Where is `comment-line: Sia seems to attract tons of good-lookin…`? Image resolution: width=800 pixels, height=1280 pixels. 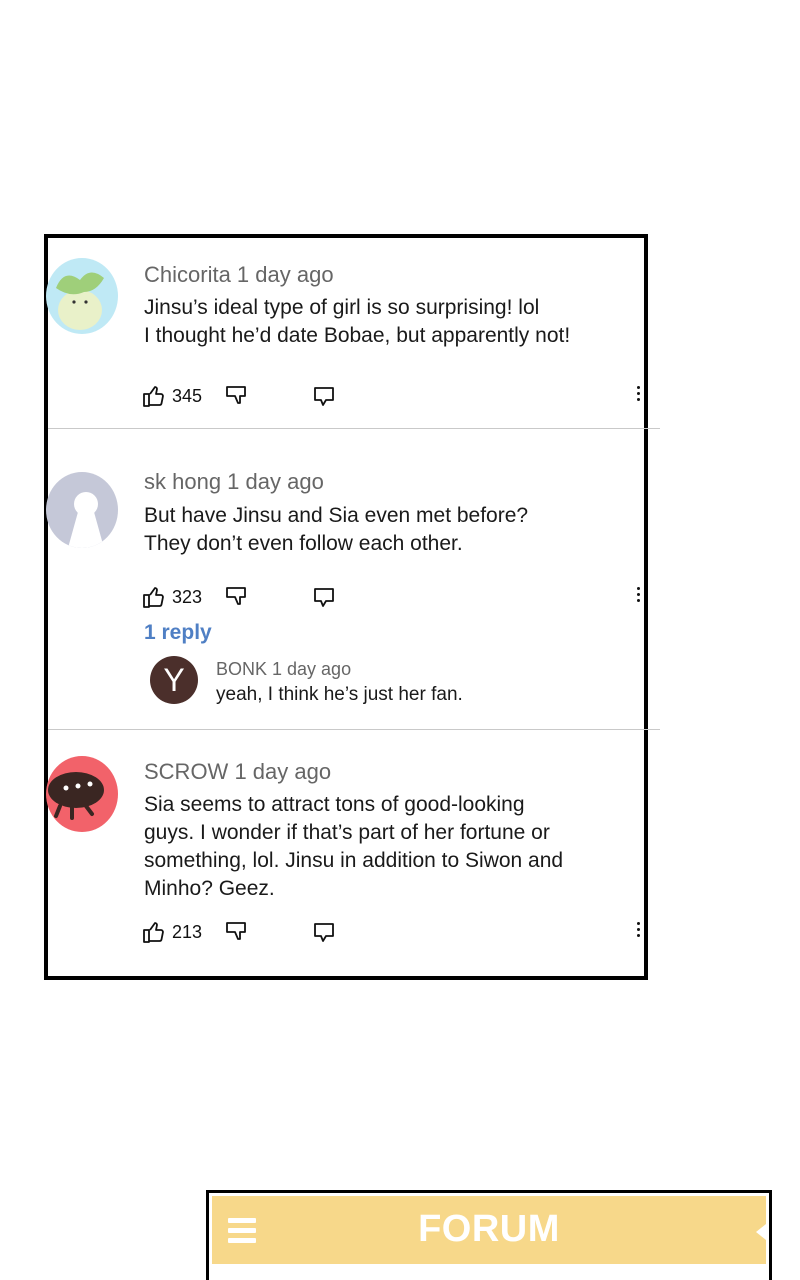
comment-line: Sia seems to attract tons of good-lookin… is located at coordinates (334, 804).